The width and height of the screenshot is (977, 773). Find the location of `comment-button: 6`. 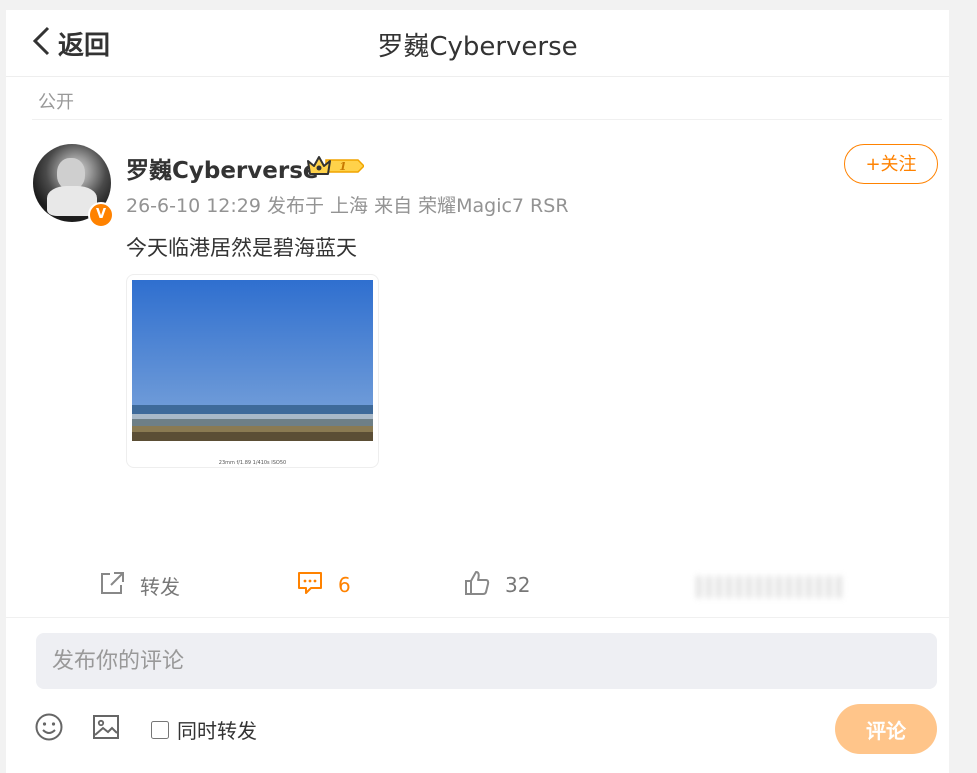

comment-button: 6 is located at coordinates (323, 585).